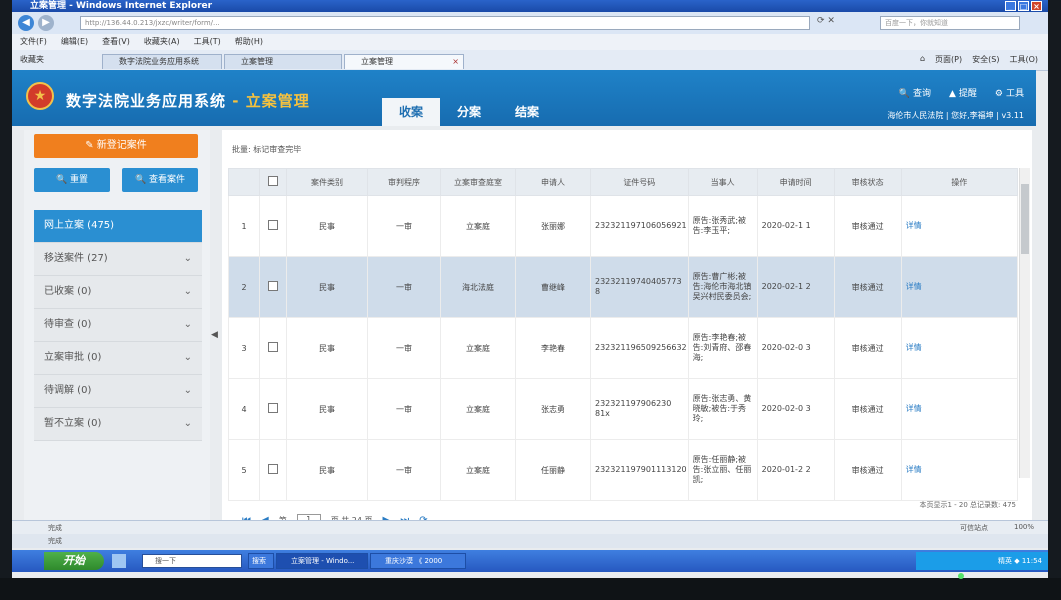 This screenshot has height=600, width=1061. I want to click on desktop-icon, so click(119, 561).